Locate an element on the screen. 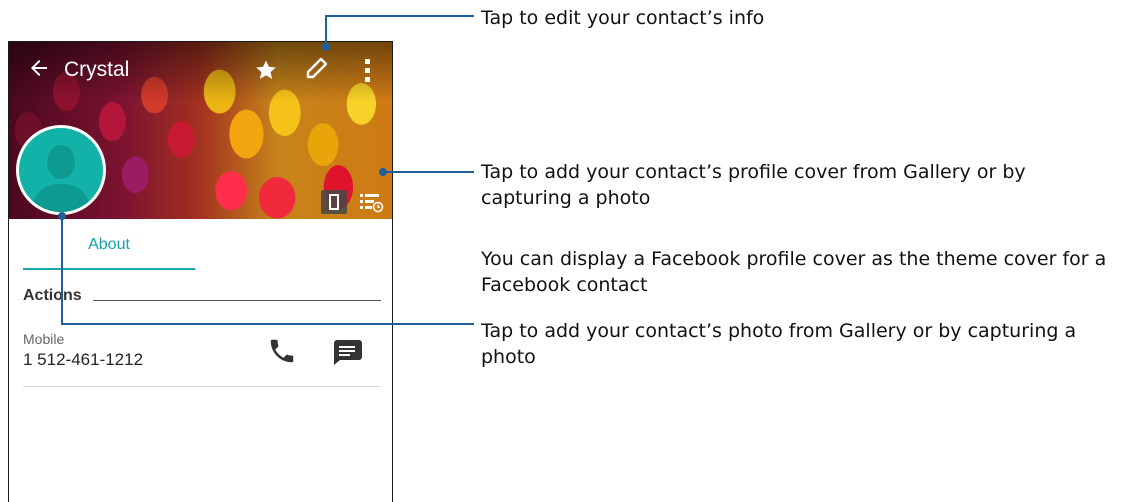 The image size is (1135, 502). phone-number: 1 512-461-1212 is located at coordinates (83, 360).